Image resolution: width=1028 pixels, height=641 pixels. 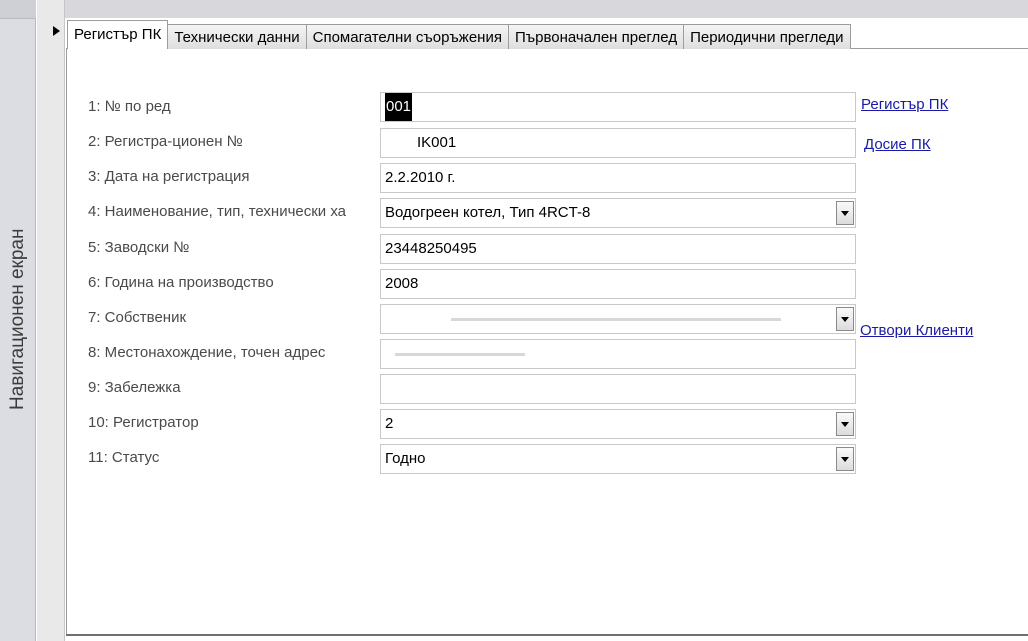 What do you see at coordinates (618, 213) in the screenshot?
I see `name-type-combo: Водогреен котел, Тип 4RCT-8` at bounding box center [618, 213].